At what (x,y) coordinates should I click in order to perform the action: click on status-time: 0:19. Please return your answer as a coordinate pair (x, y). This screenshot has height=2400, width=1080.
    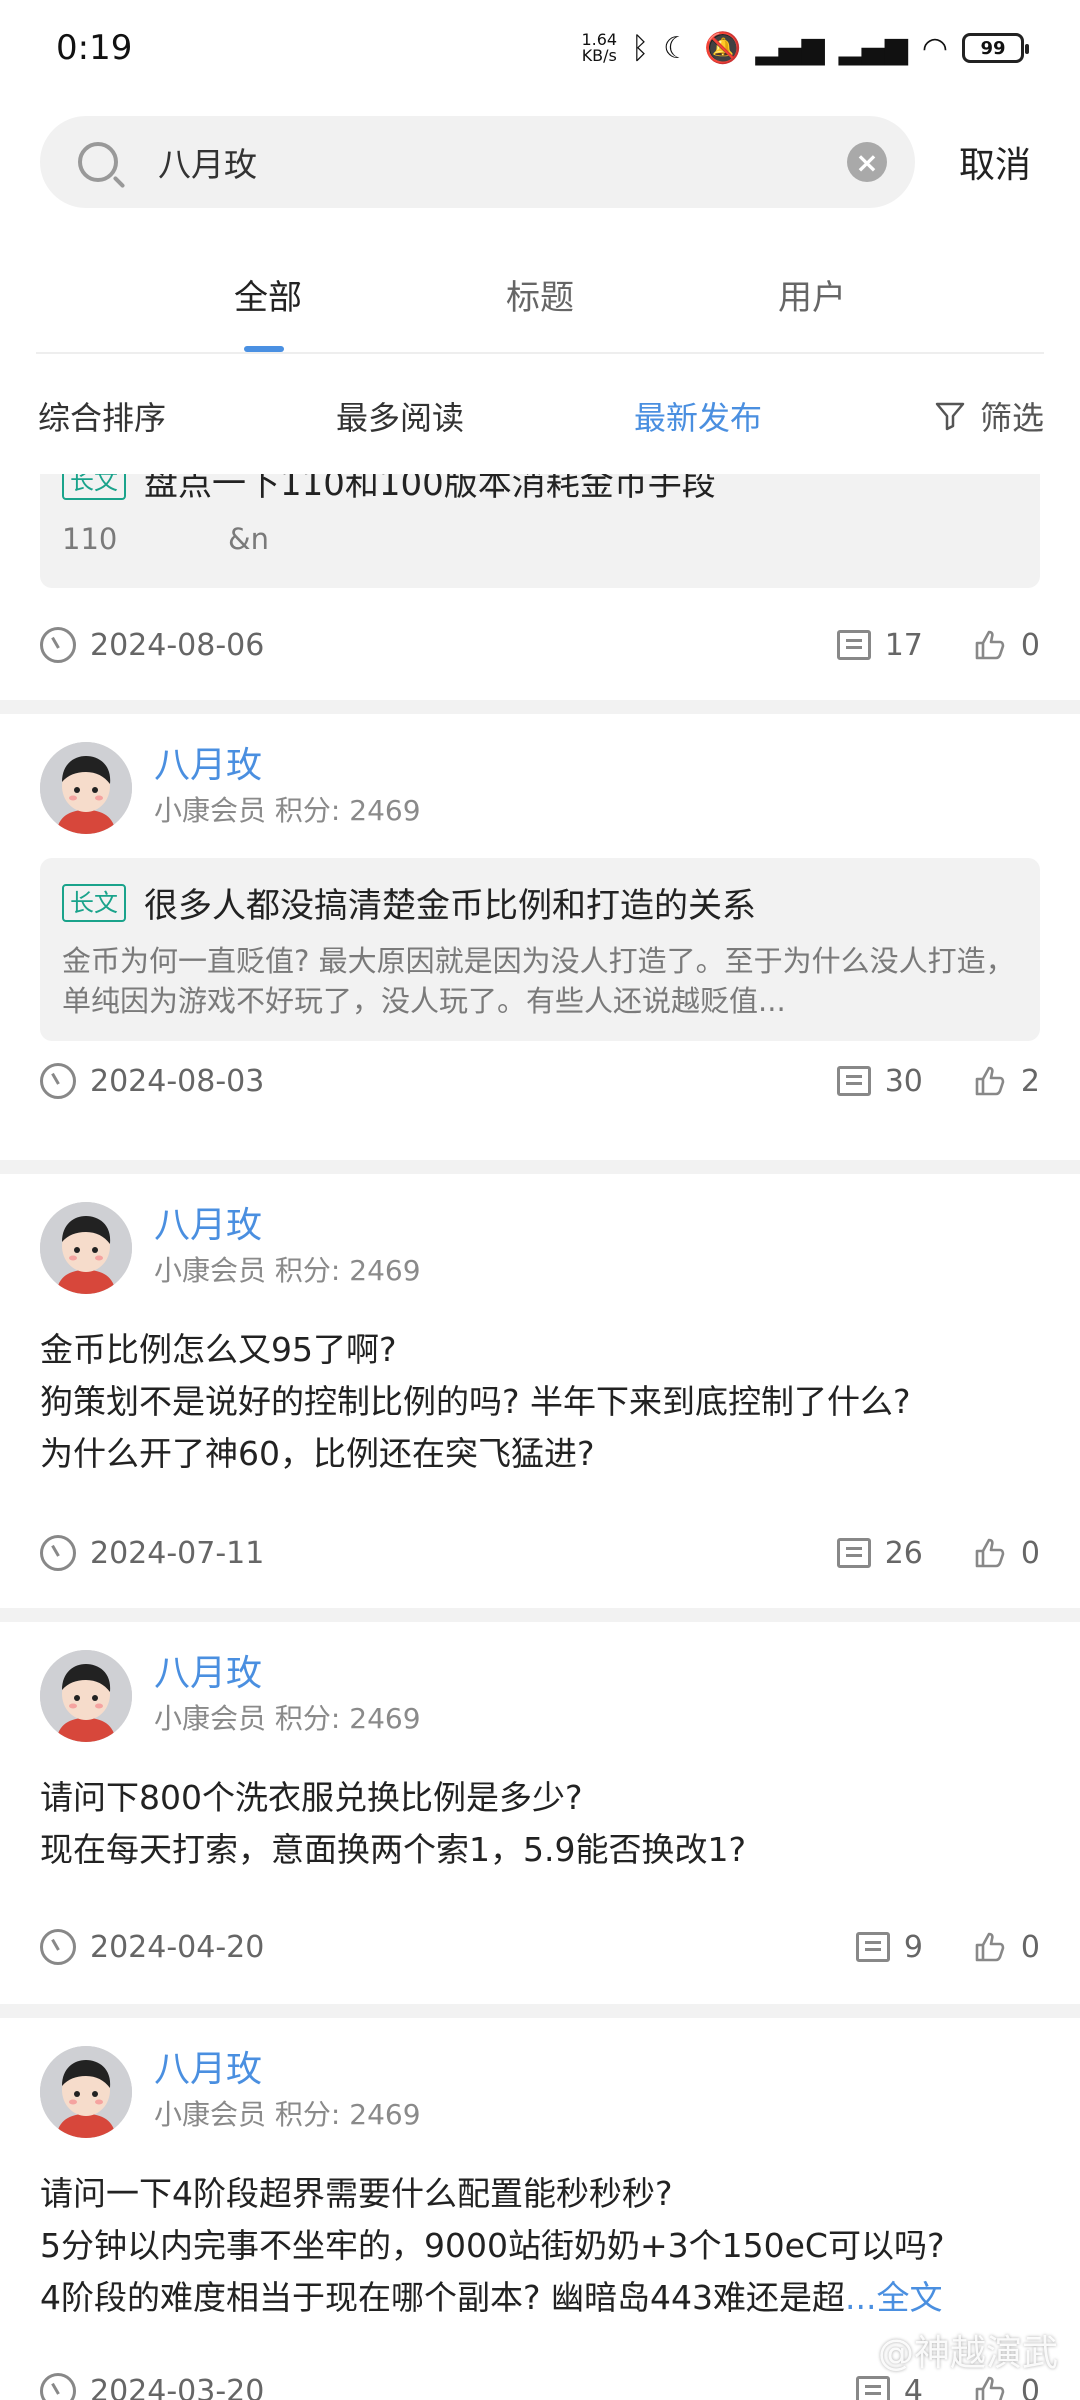
    Looking at the image, I should click on (94, 48).